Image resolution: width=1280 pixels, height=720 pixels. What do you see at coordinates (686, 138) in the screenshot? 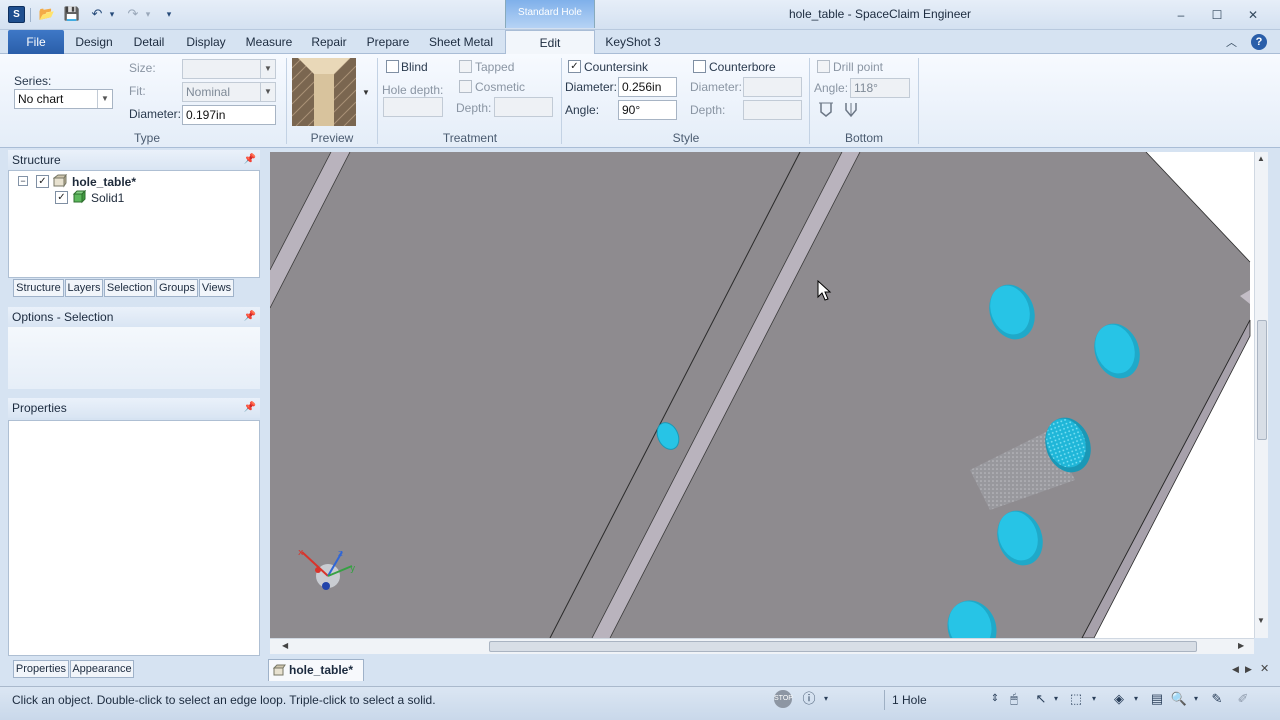
I see `style-group-label: Style` at bounding box center [686, 138].